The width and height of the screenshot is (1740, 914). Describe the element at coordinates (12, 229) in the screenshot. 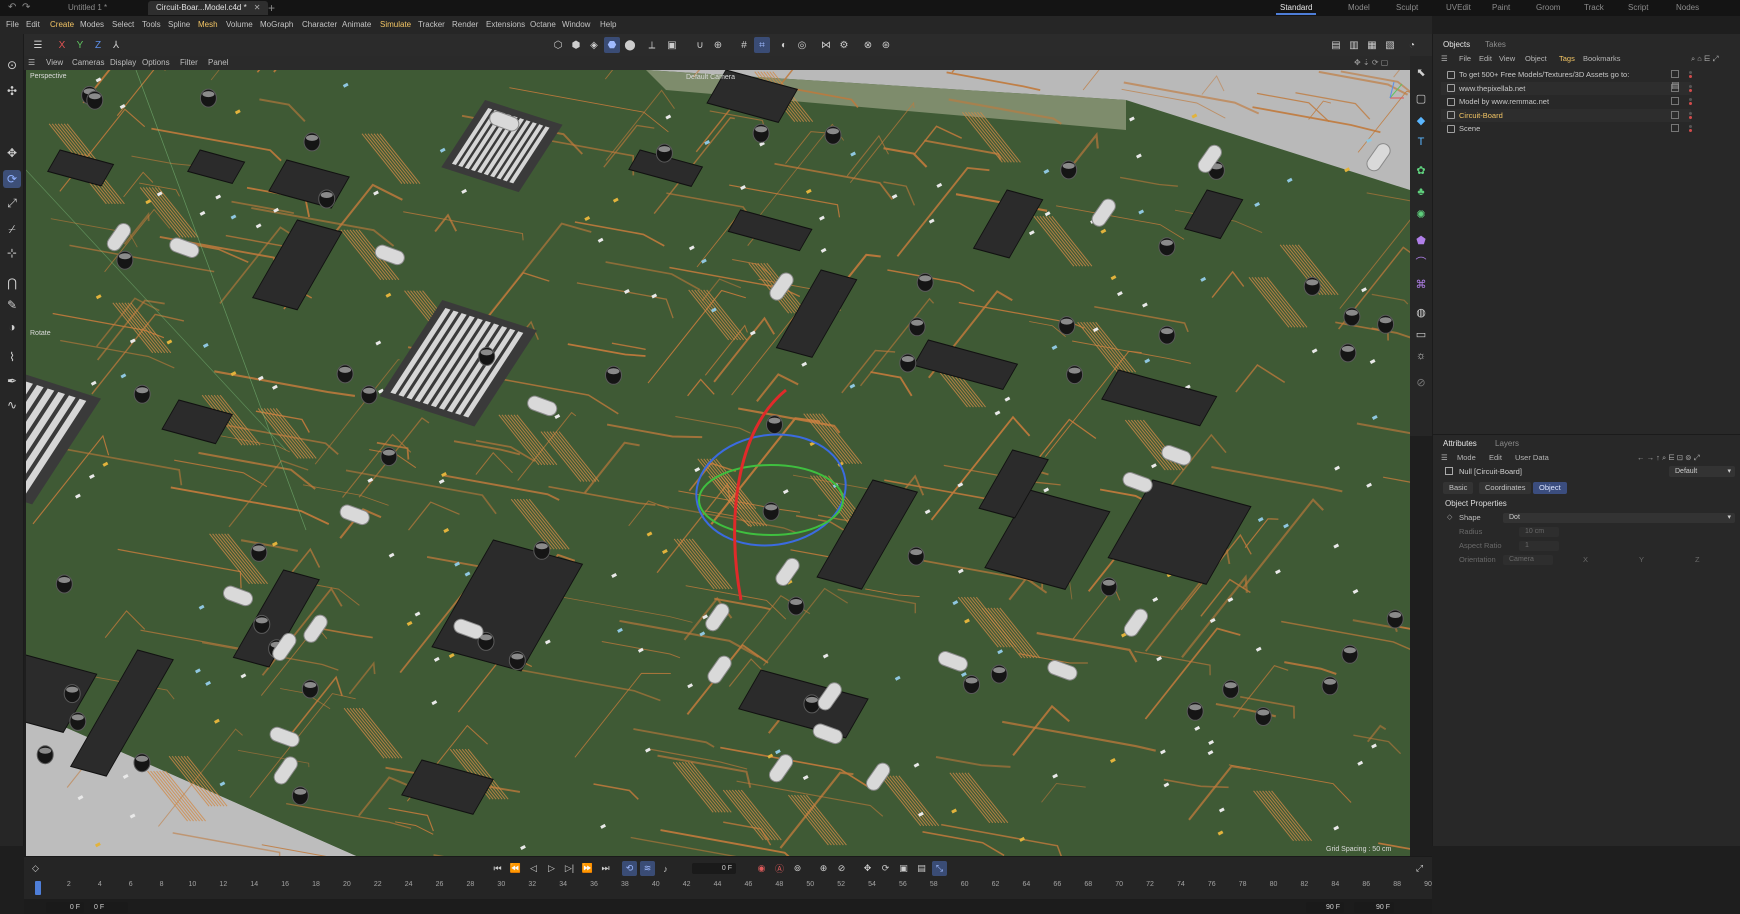

I see `knife-icon: ⌿` at that location.